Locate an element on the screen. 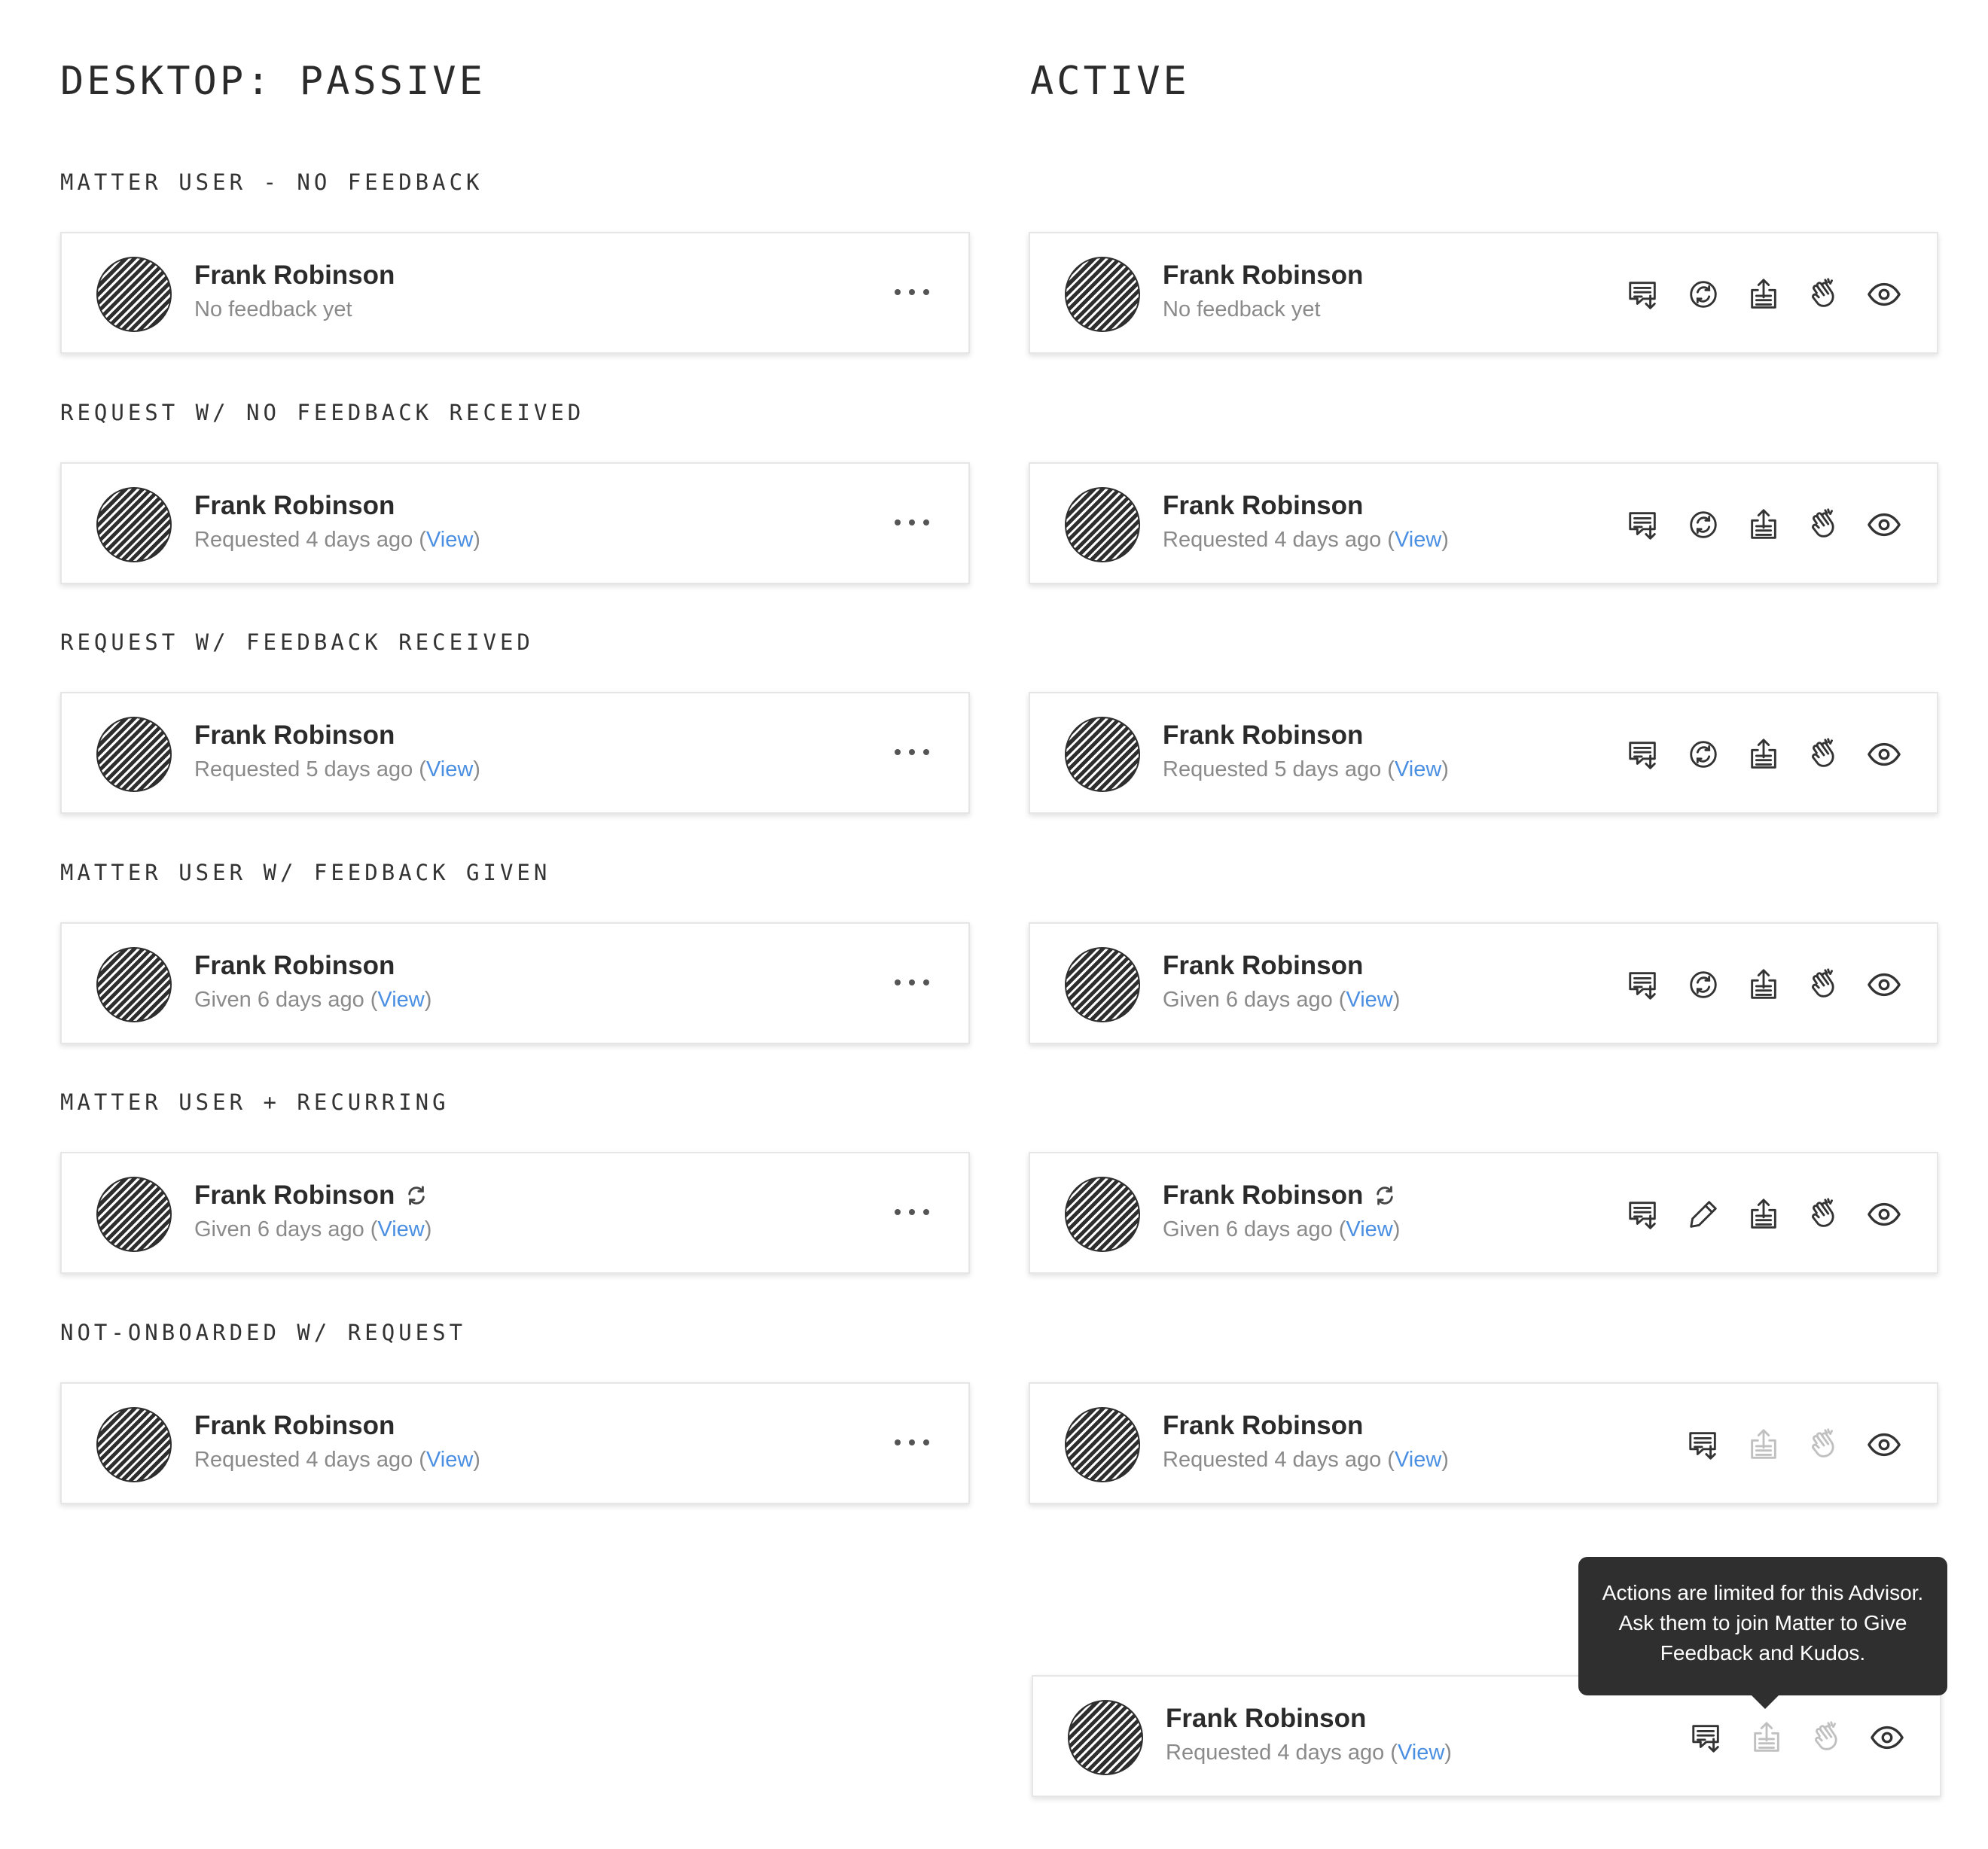  pencil-icon is located at coordinates (1704, 1214).